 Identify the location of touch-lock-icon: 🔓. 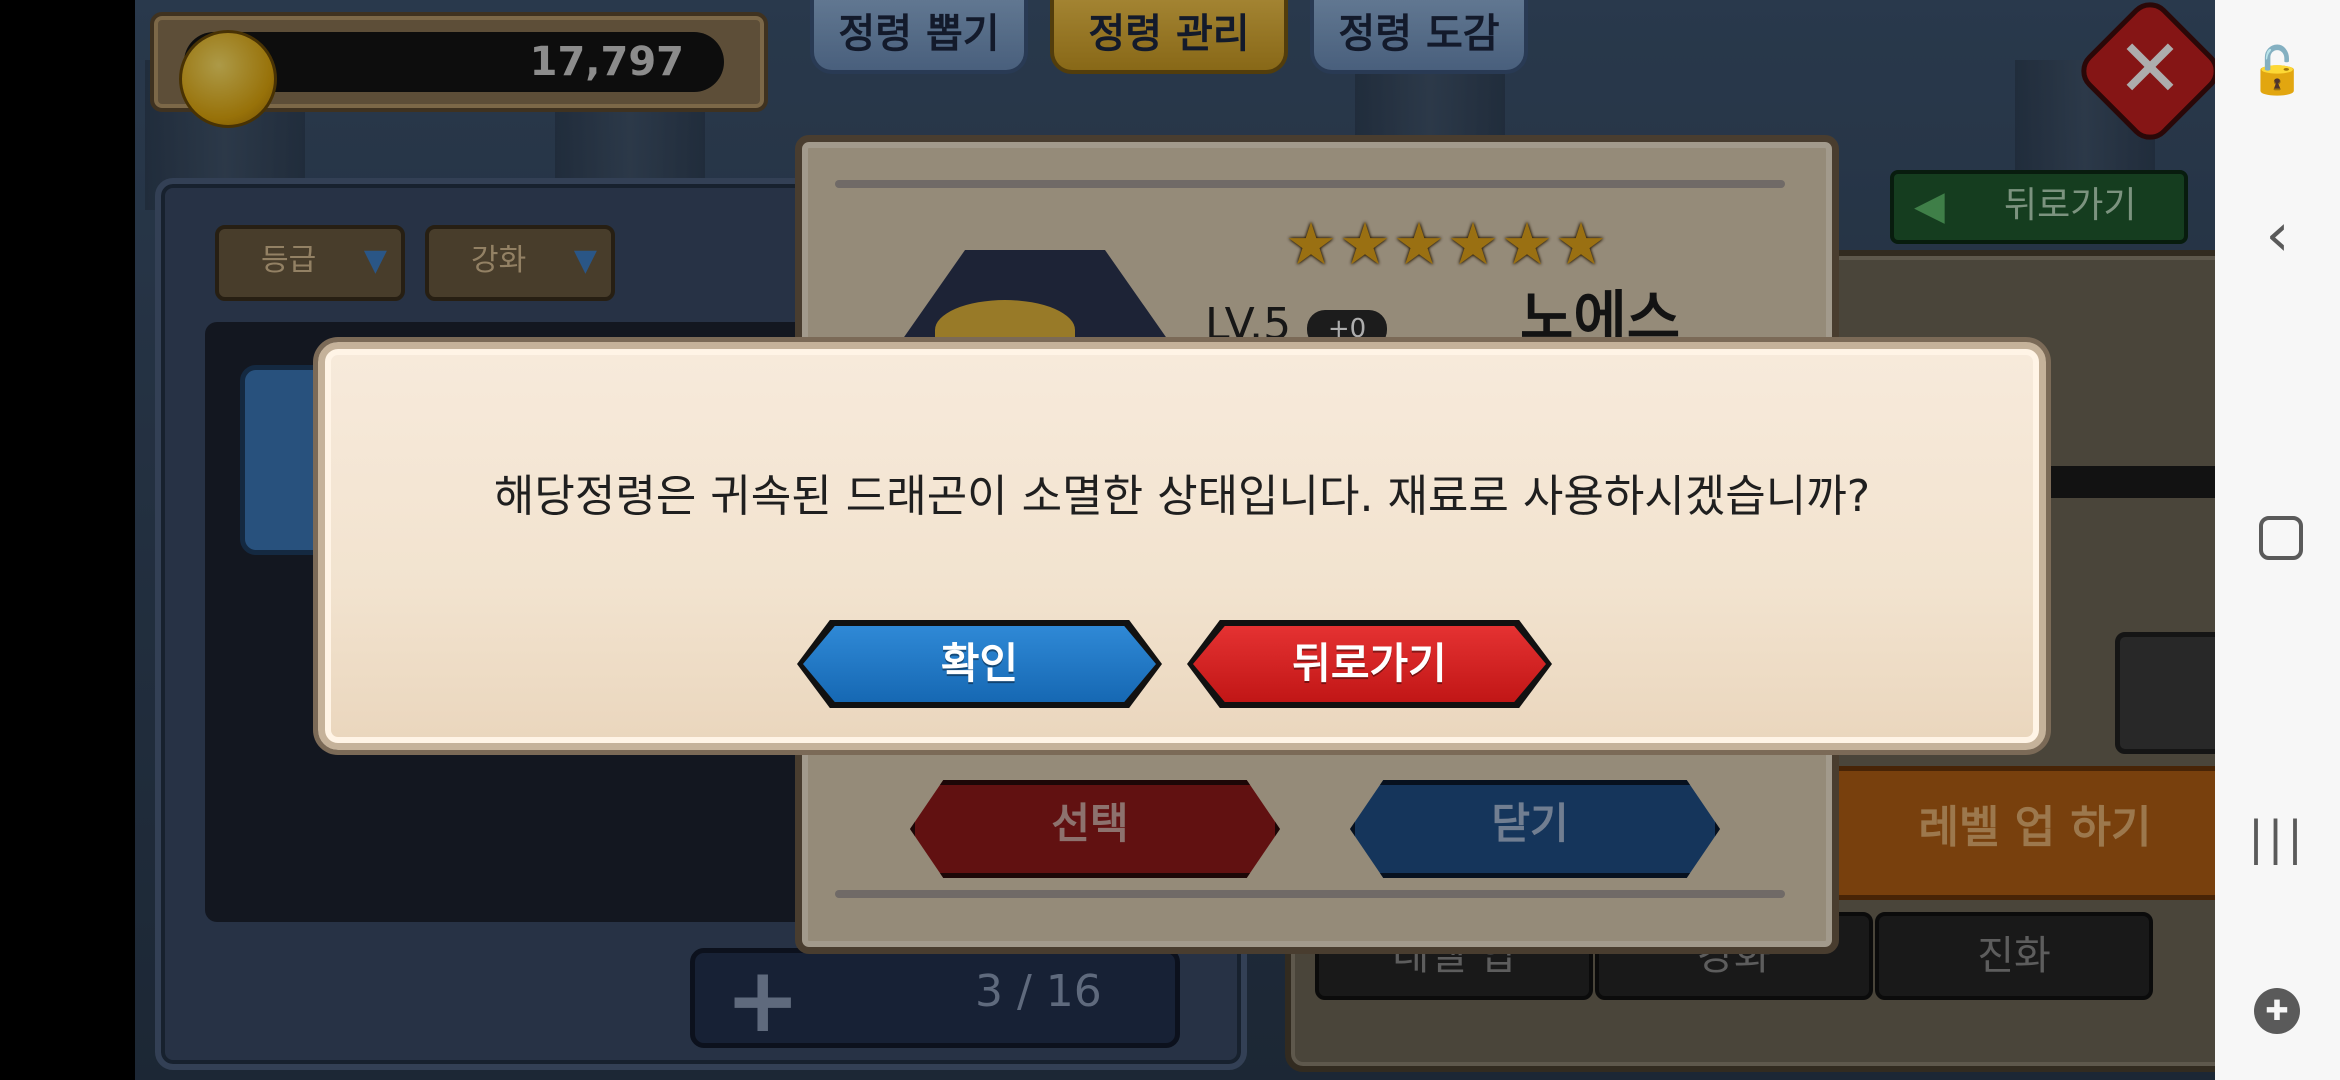
(2277, 70).